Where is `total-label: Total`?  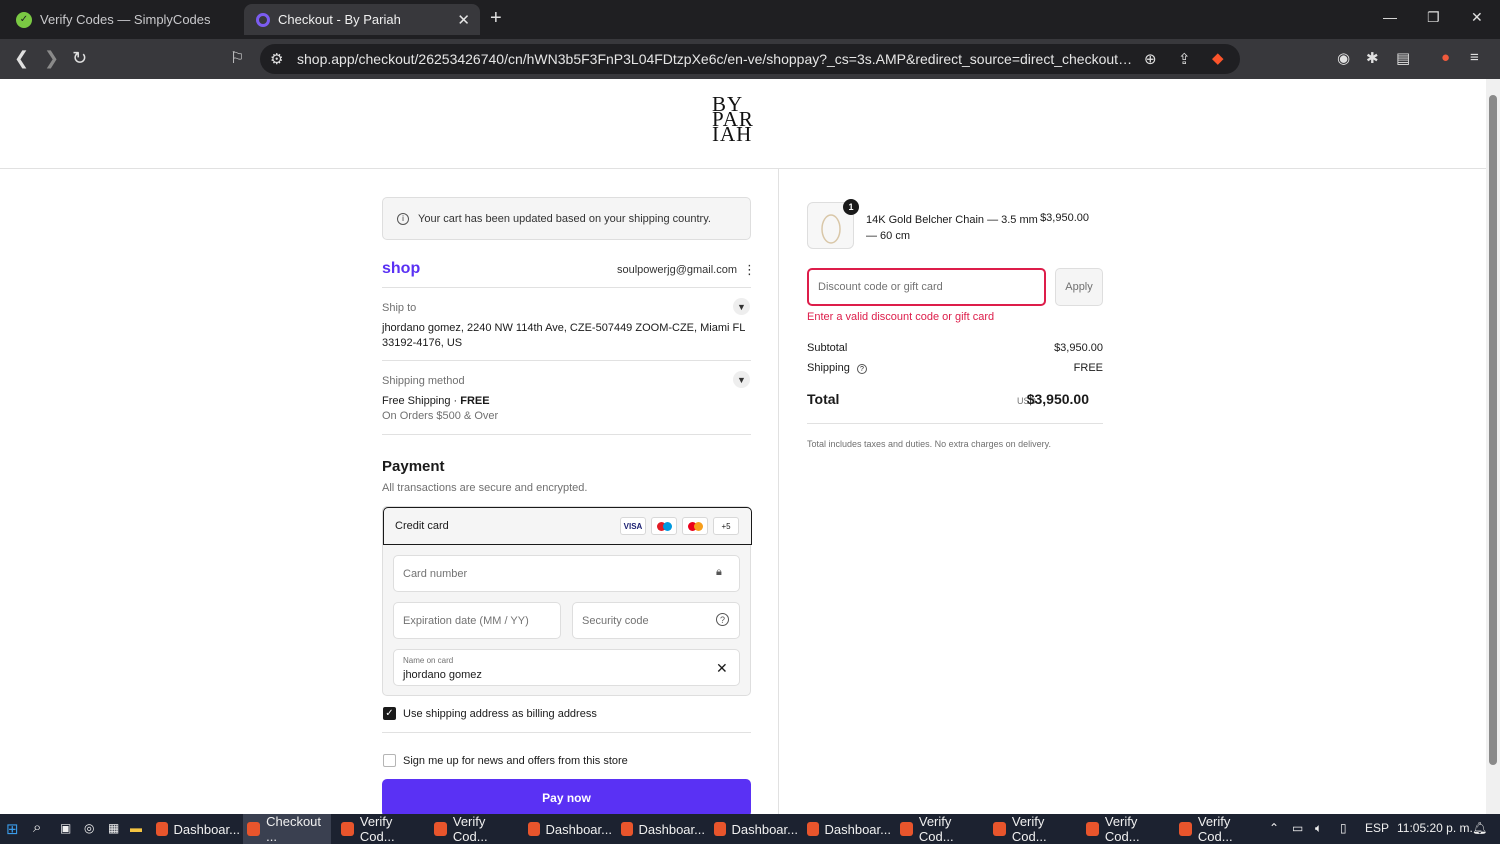 total-label: Total is located at coordinates (823, 399).